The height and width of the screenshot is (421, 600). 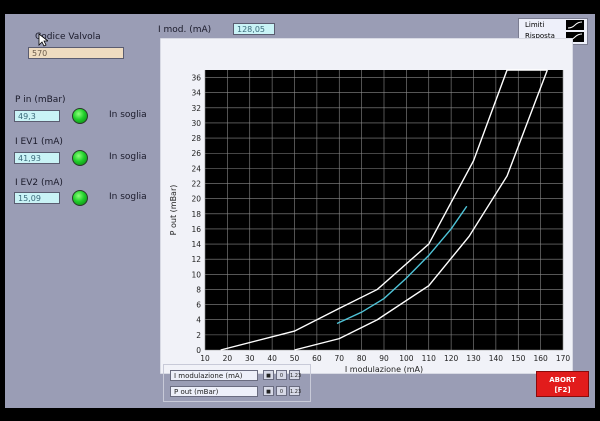 I want to click on y-tick-label: 8, so click(x=198, y=289).